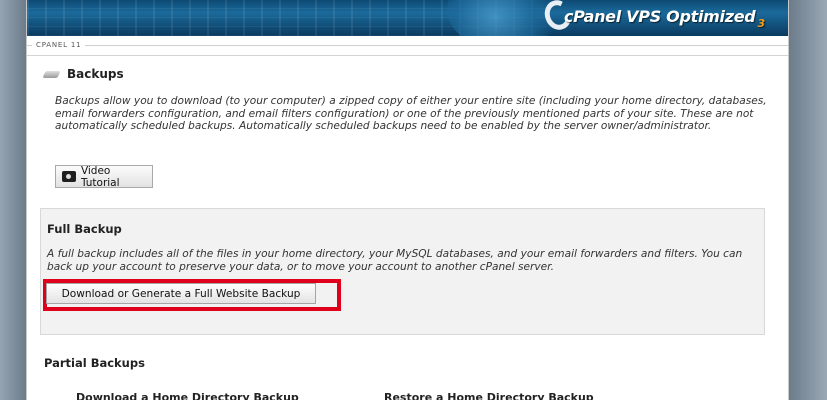 This screenshot has height=400, width=827. I want to click on backup-disk-icon, so click(52, 74).